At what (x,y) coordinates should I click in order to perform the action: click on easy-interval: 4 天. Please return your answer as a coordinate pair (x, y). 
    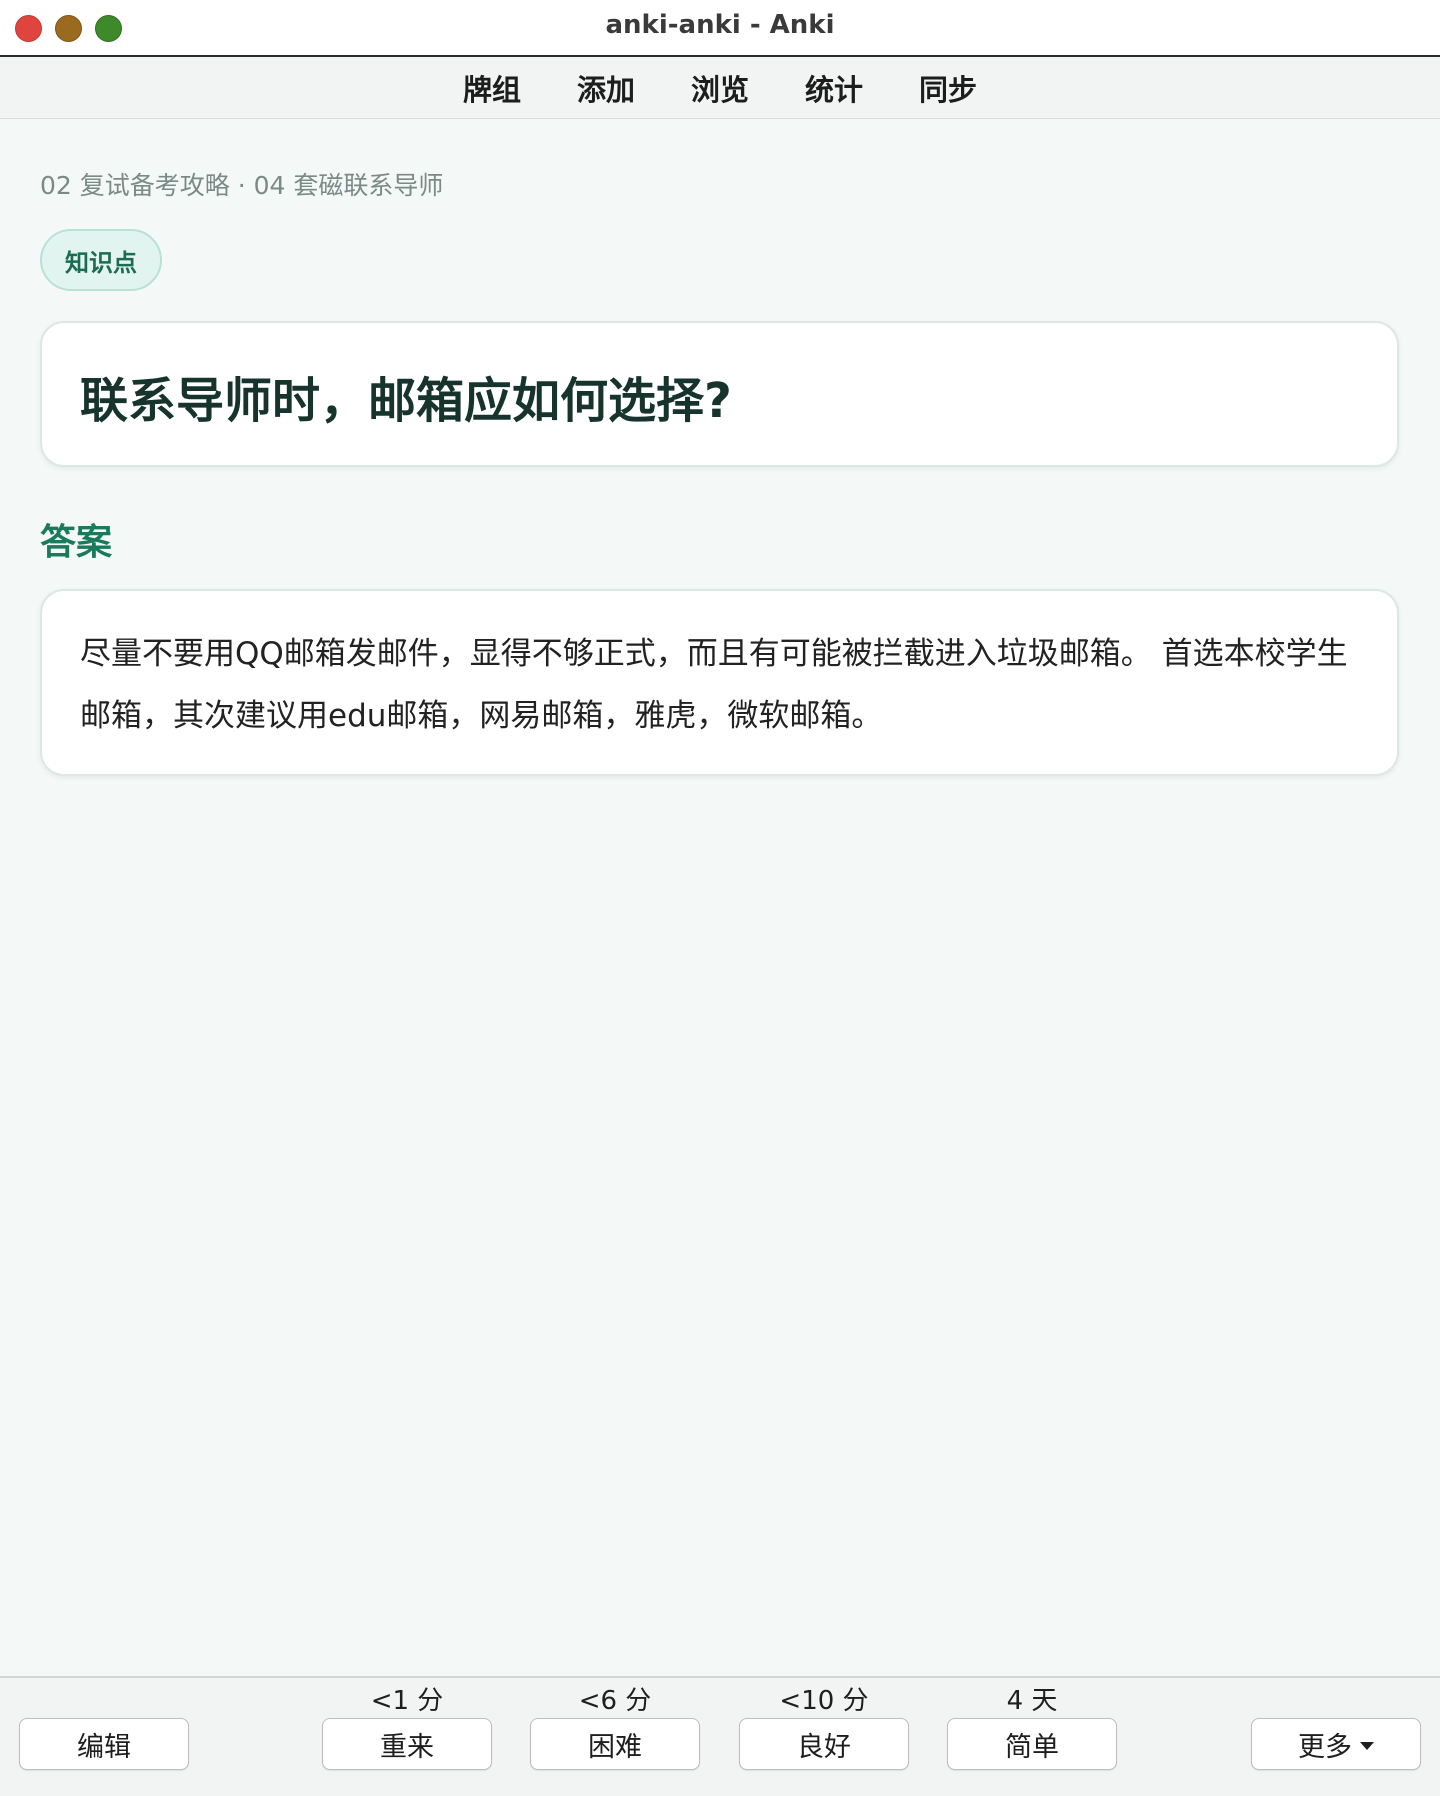
    Looking at the image, I should click on (1032, 1701).